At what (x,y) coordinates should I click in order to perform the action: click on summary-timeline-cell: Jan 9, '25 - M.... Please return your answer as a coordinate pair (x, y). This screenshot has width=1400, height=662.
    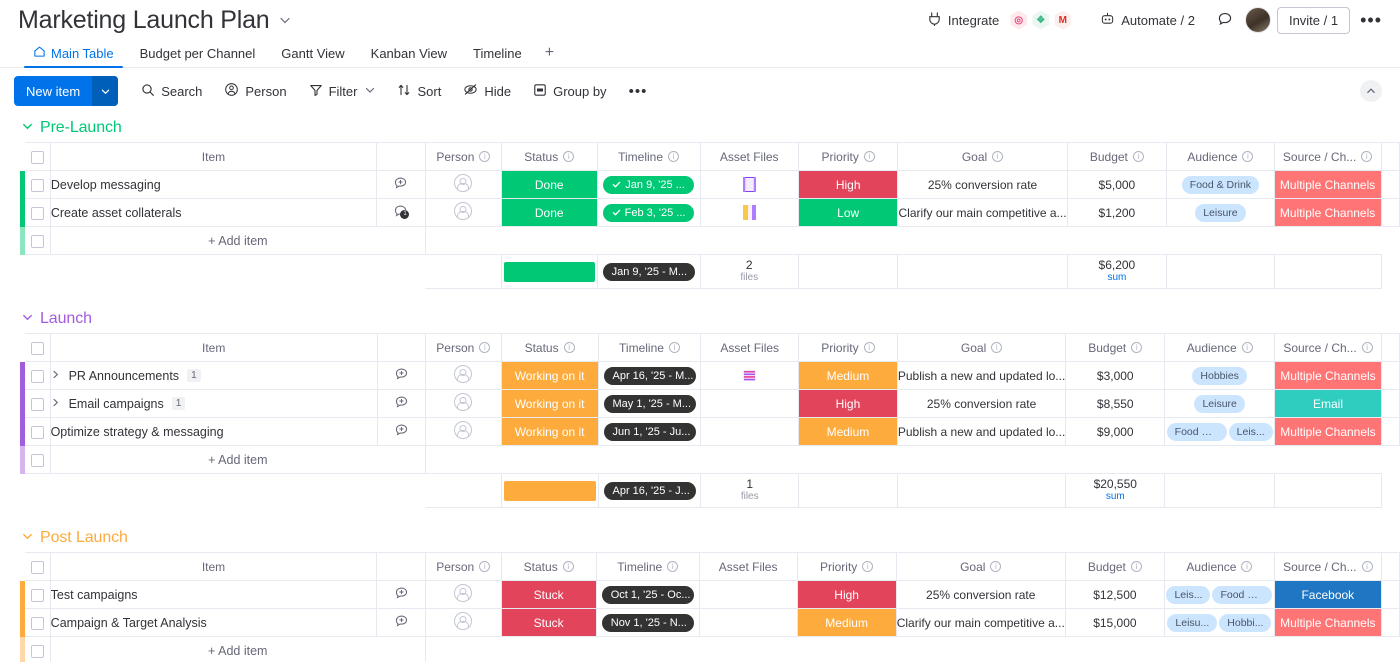
    Looking at the image, I should click on (649, 271).